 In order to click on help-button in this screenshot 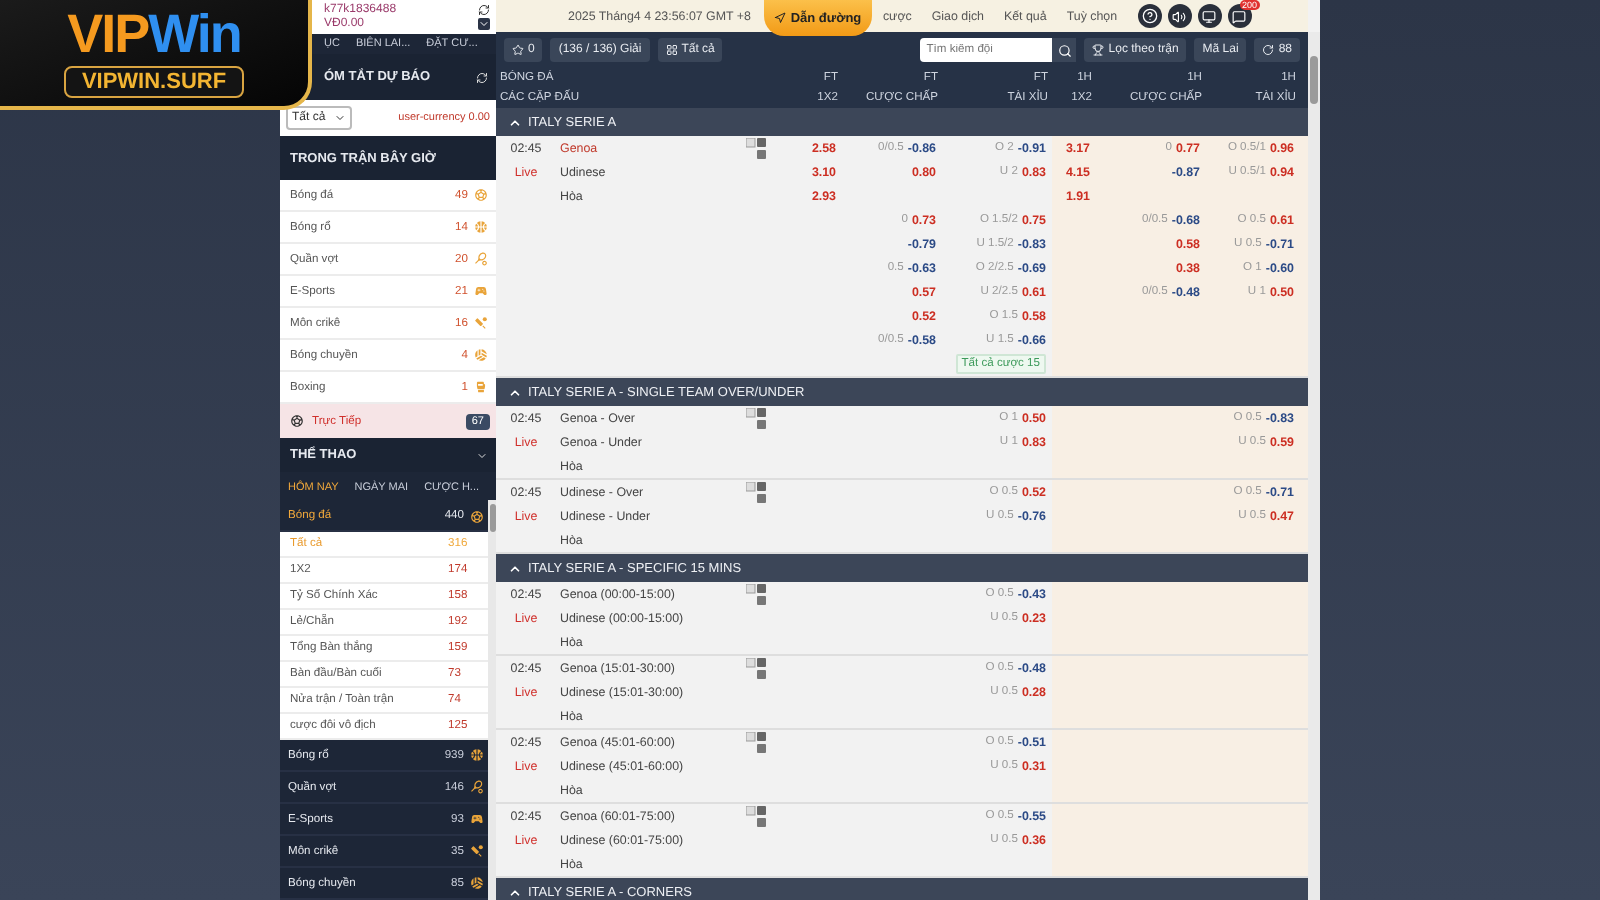, I will do `click(1149, 16)`.